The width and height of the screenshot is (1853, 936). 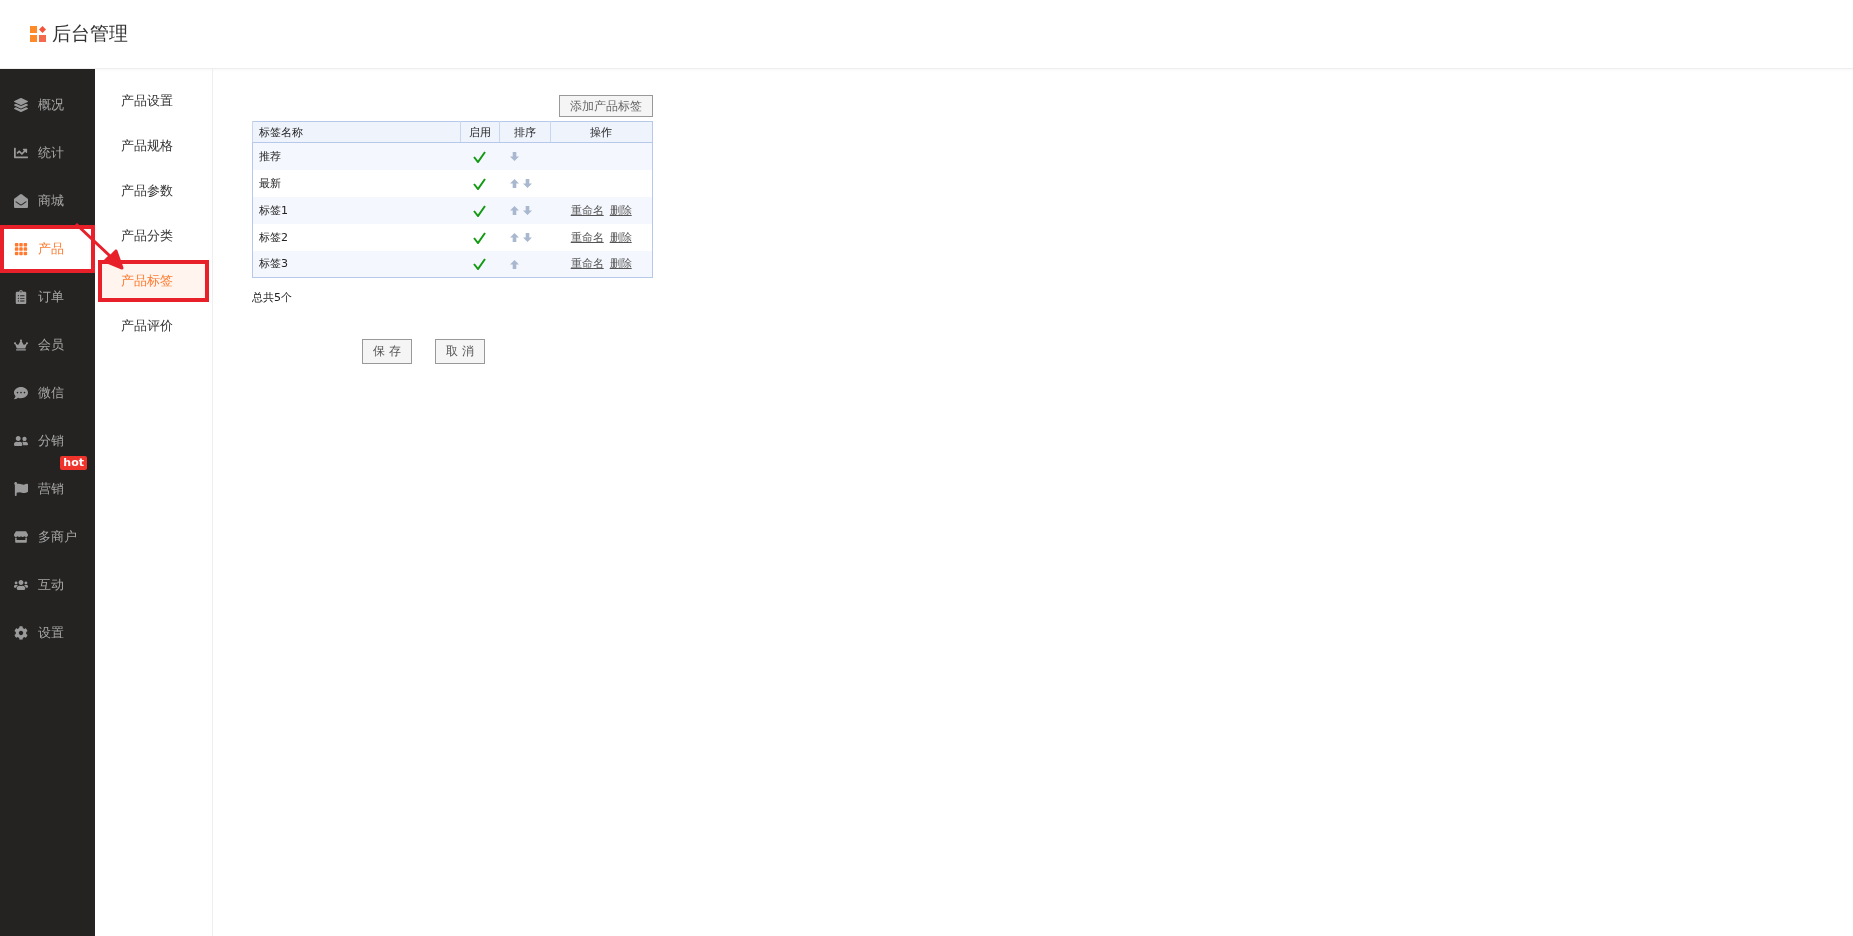 I want to click on column-header: 启用, so click(x=480, y=132).